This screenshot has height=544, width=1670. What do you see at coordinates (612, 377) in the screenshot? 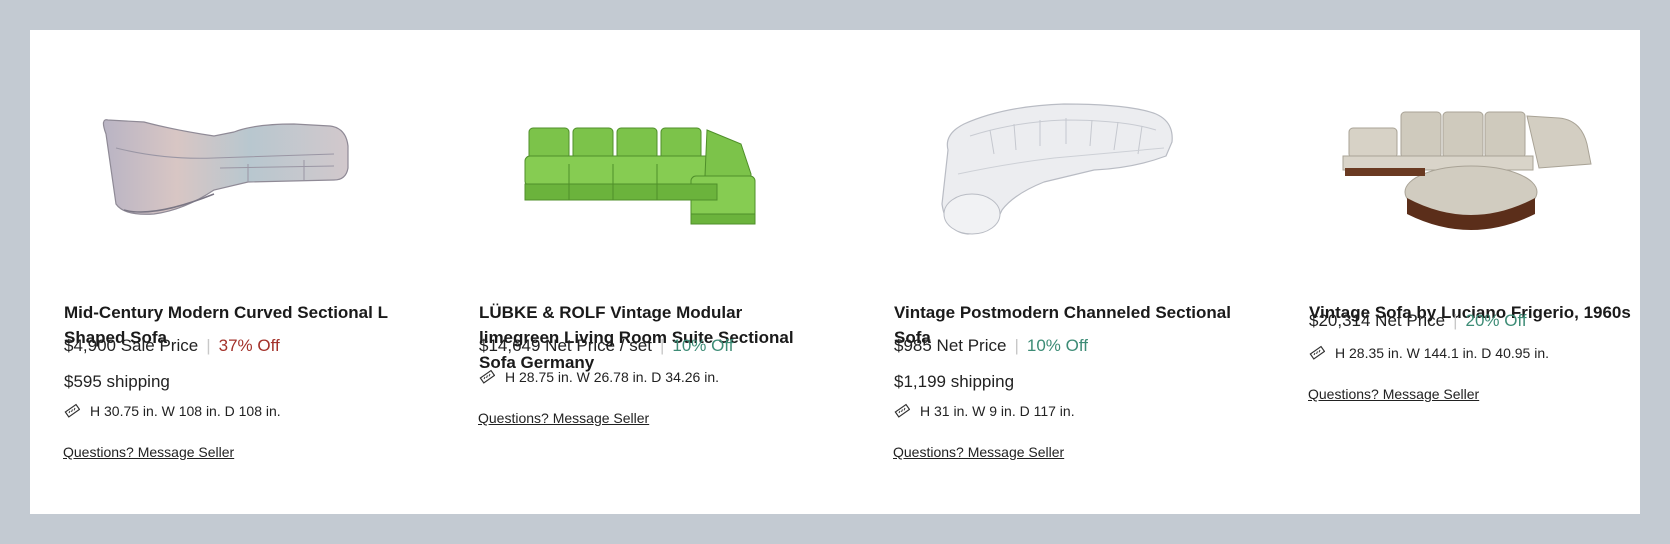
I see `dimensions-text: H 28.75 in. W 26.78 in. D 34.26 in.` at bounding box center [612, 377].